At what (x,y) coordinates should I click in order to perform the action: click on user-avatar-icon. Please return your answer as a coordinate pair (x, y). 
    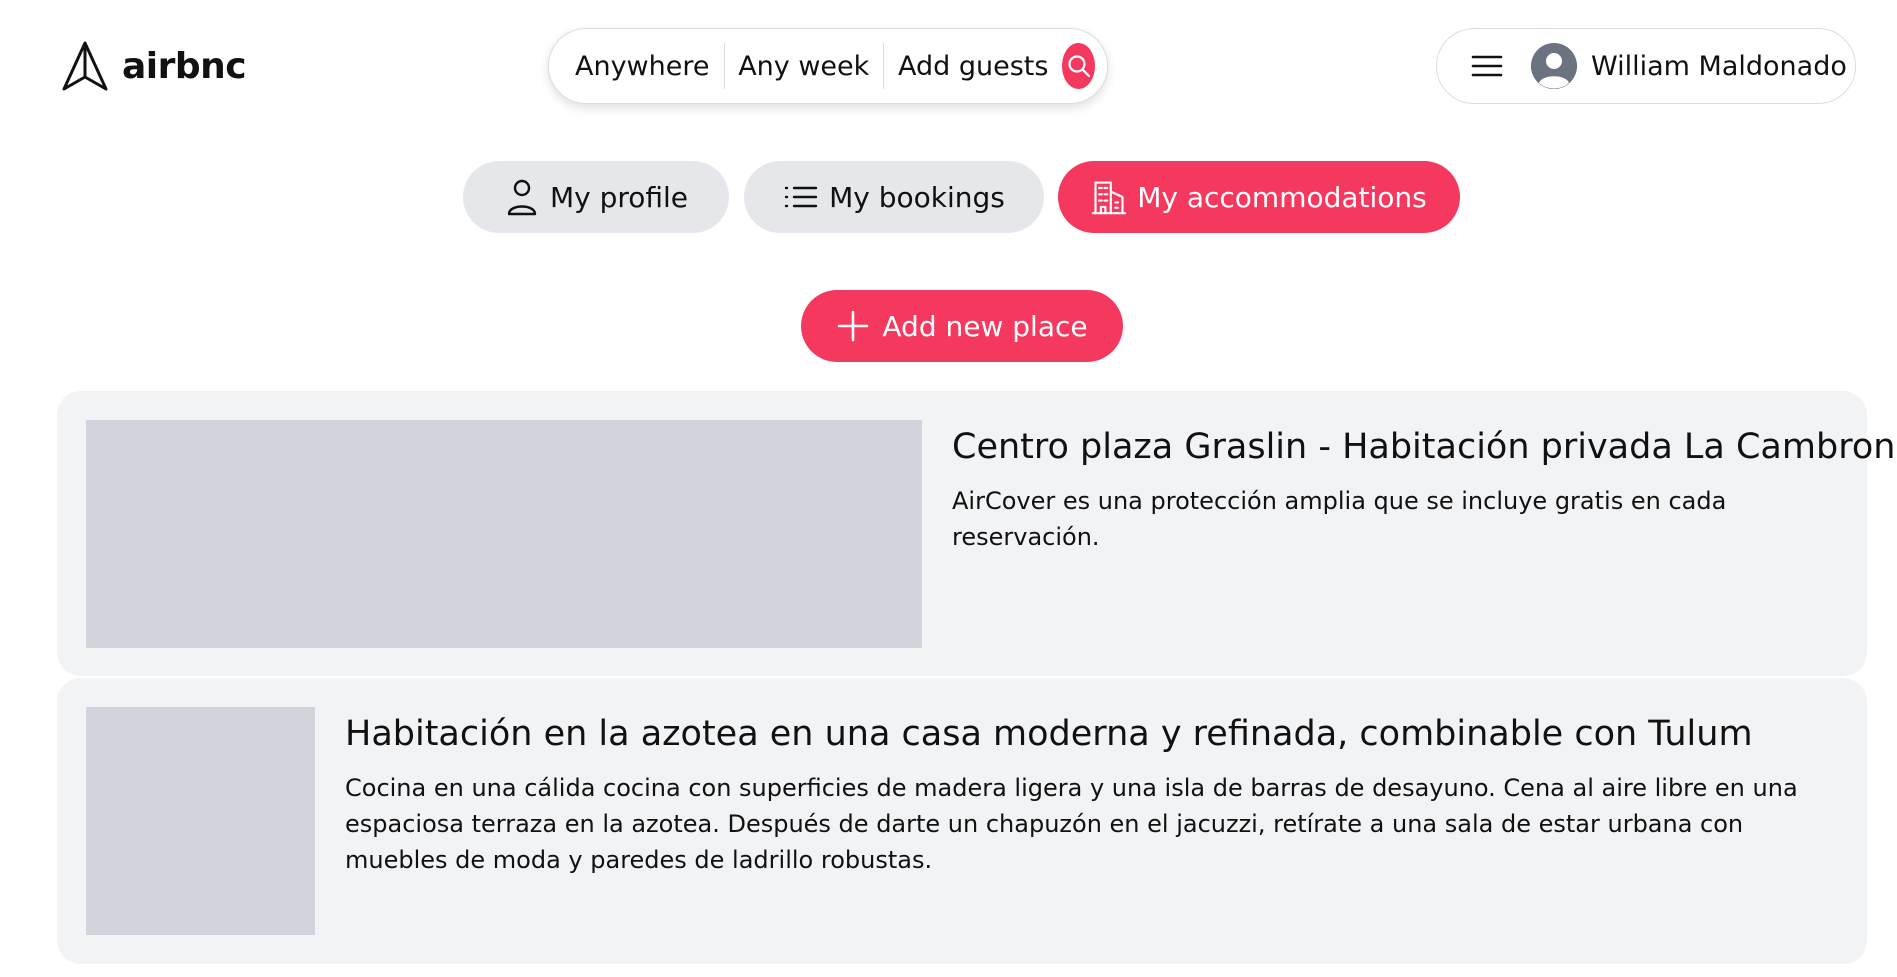
    Looking at the image, I should click on (1554, 66).